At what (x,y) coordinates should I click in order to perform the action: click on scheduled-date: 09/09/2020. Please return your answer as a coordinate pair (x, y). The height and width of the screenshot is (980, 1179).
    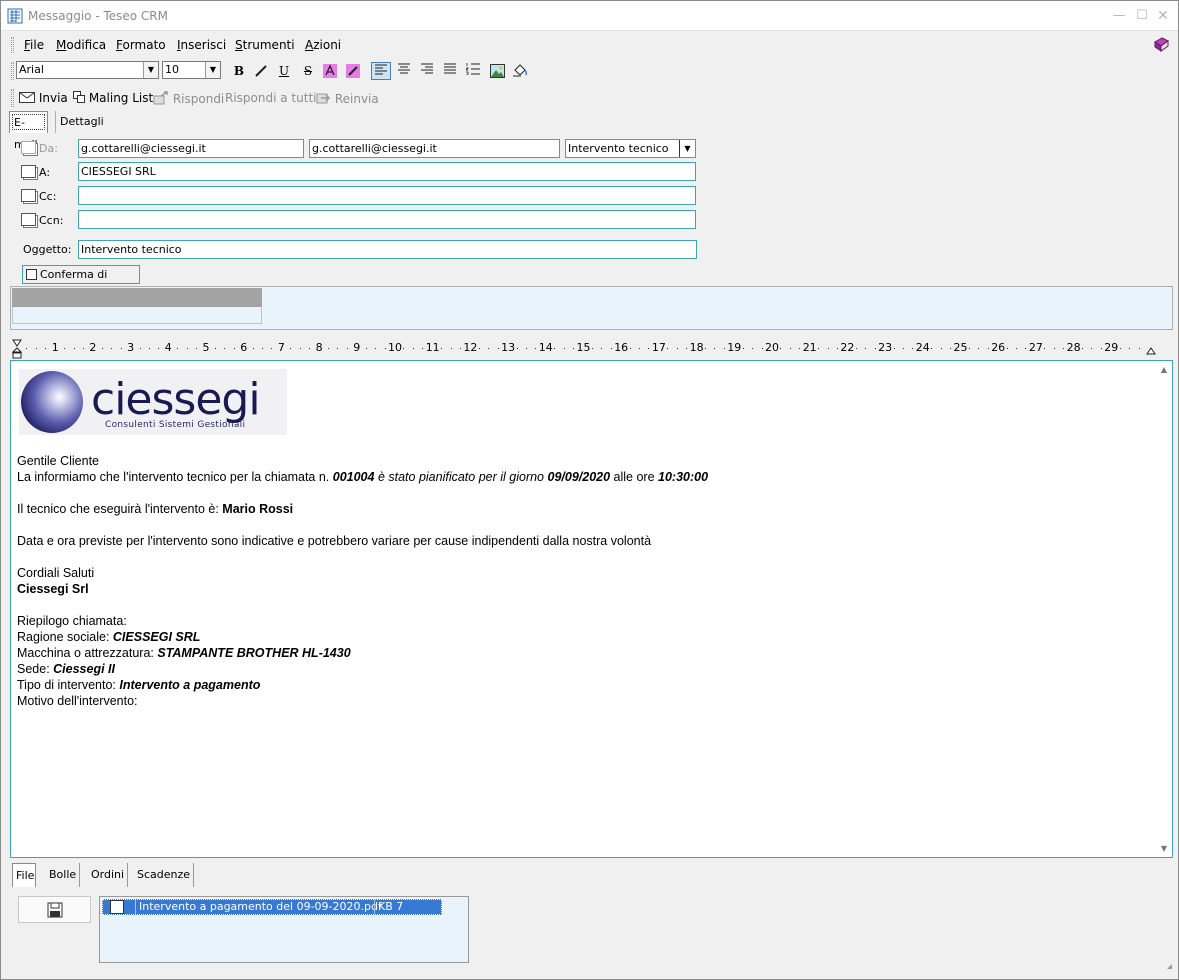
    Looking at the image, I should click on (579, 477).